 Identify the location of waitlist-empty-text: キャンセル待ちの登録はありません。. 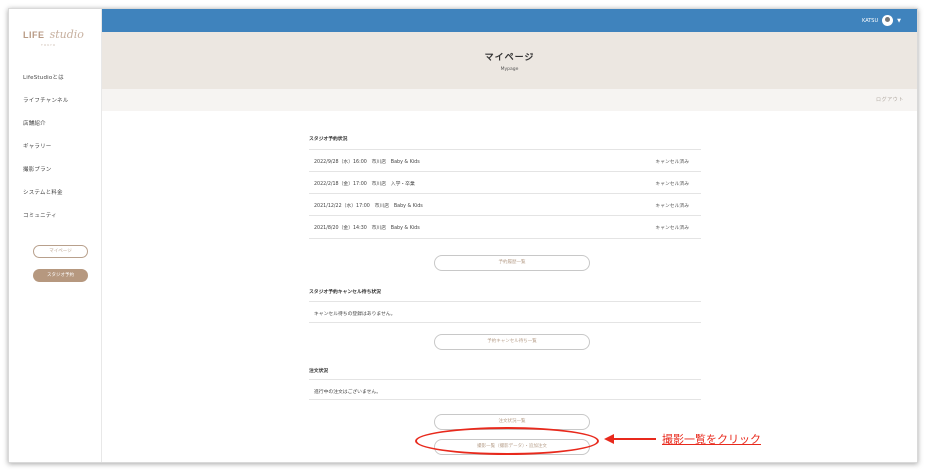
(355, 314).